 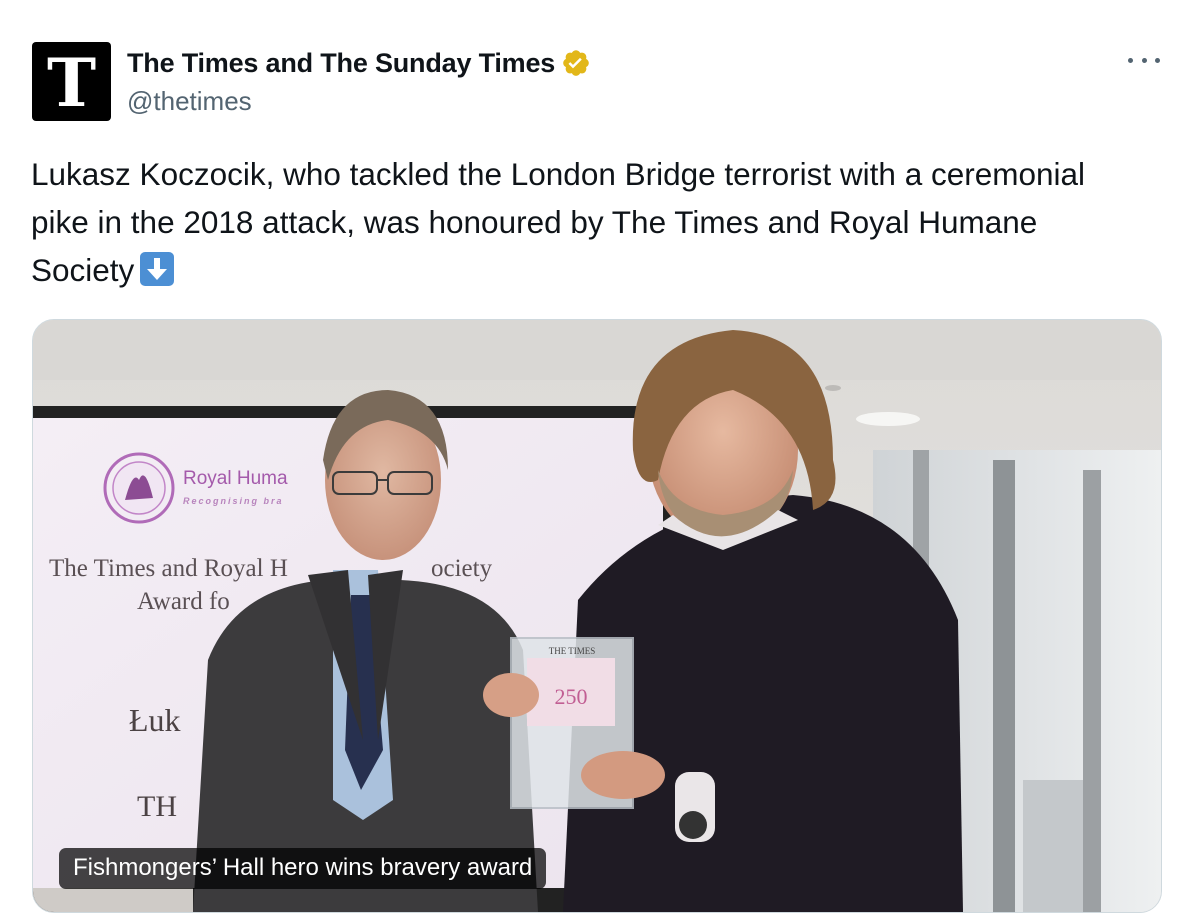 I want to click on avatar-letter: T, so click(x=71, y=82).